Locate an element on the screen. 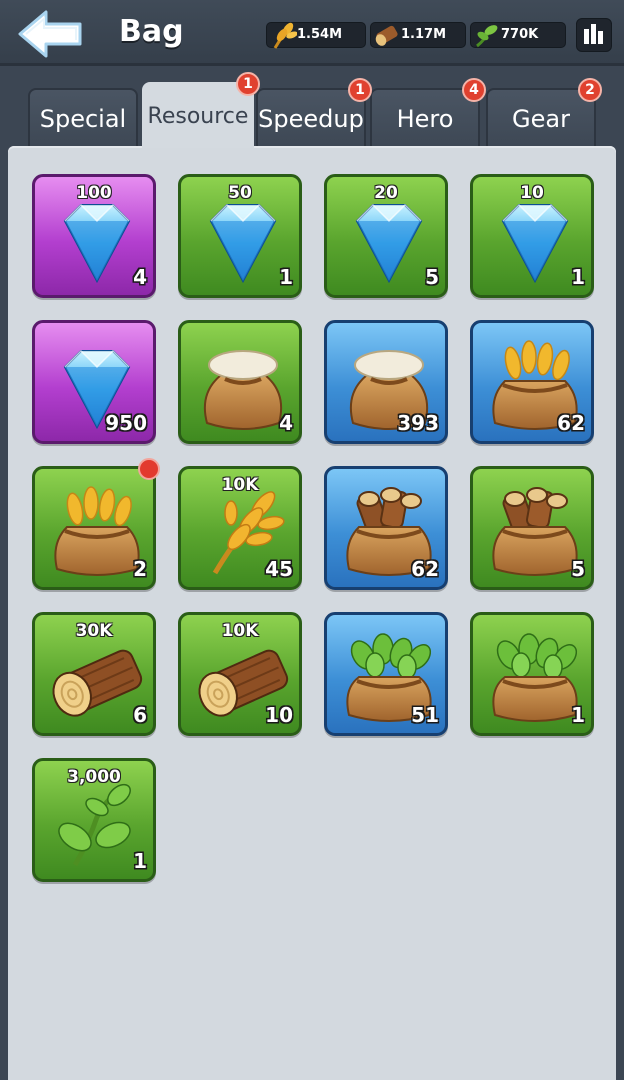 The image size is (624, 1080). item-count: 51 is located at coordinates (425, 715).